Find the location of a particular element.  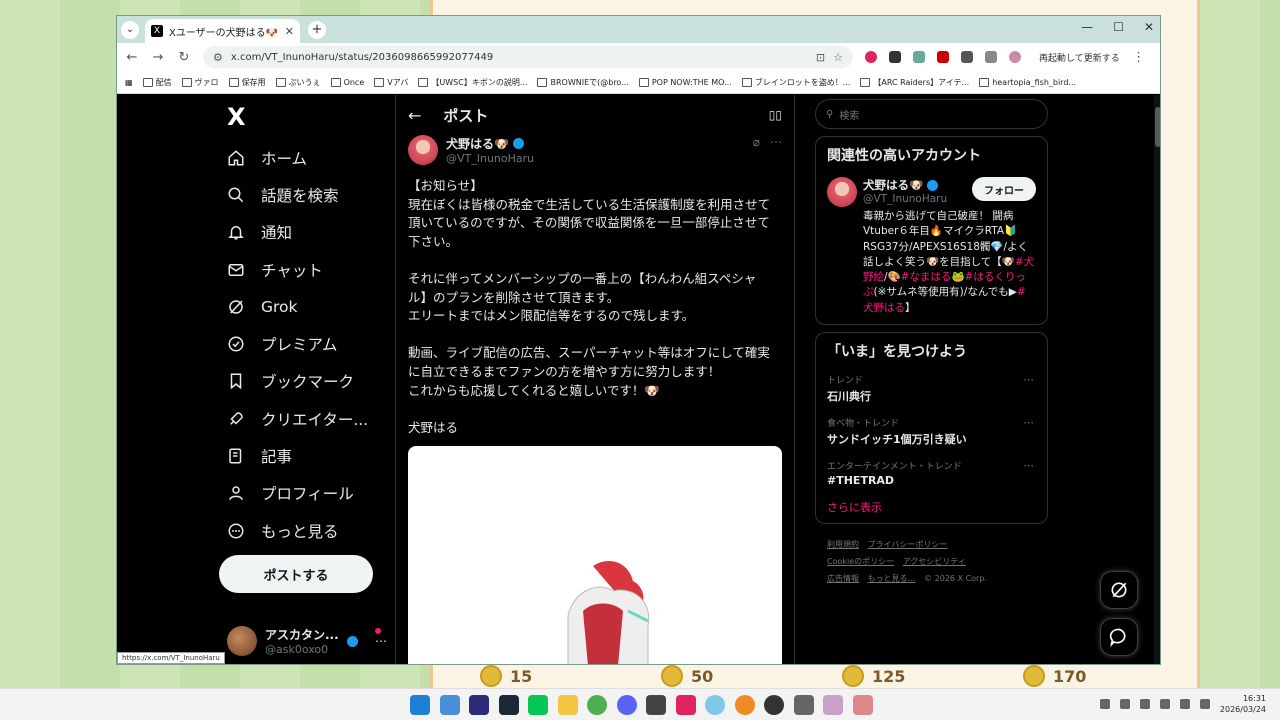

media-icon is located at coordinates (991, 57).